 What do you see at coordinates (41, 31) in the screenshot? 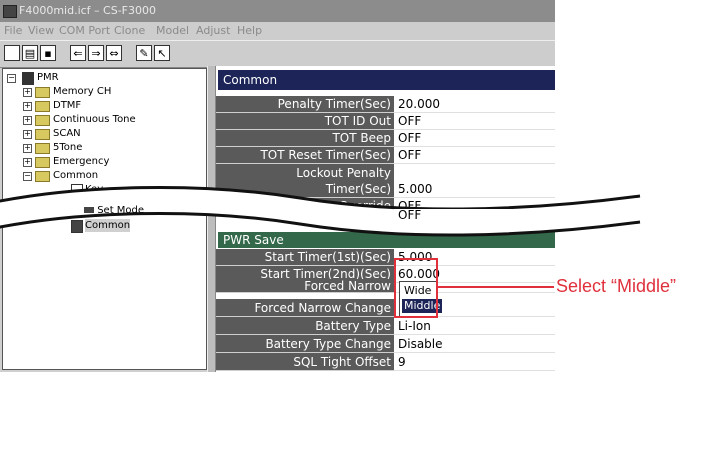
I see `menu-view: View` at bounding box center [41, 31].